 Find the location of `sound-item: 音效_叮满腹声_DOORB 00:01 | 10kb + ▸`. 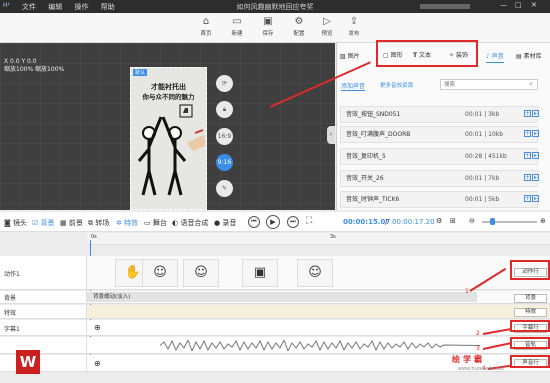

sound-item: 音效_叮满腹声_DOORB 00:01 | 10kb + ▸ is located at coordinates (439, 134).